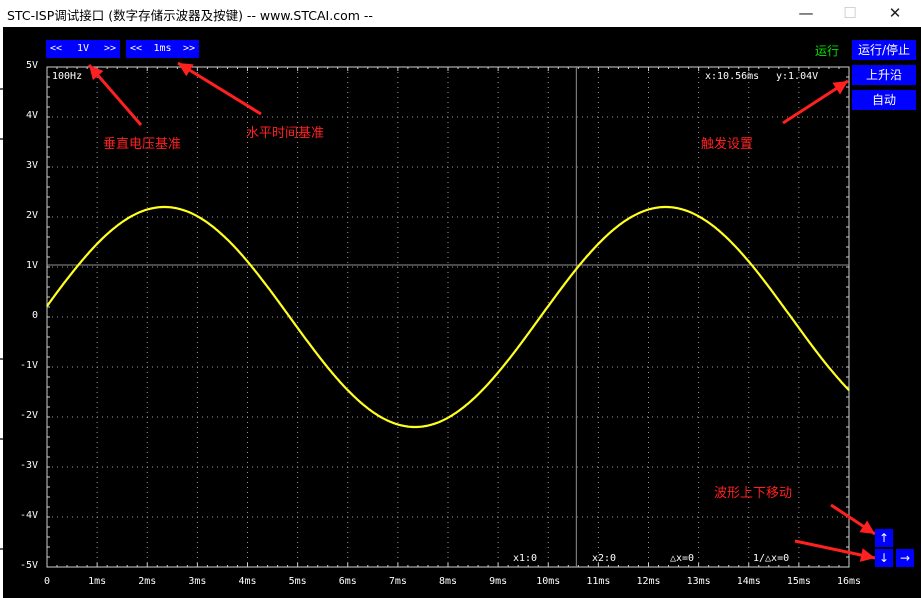 The image size is (921, 598). What do you see at coordinates (835, 550) in the screenshot?
I see `wave-down-arrow` at bounding box center [835, 550].